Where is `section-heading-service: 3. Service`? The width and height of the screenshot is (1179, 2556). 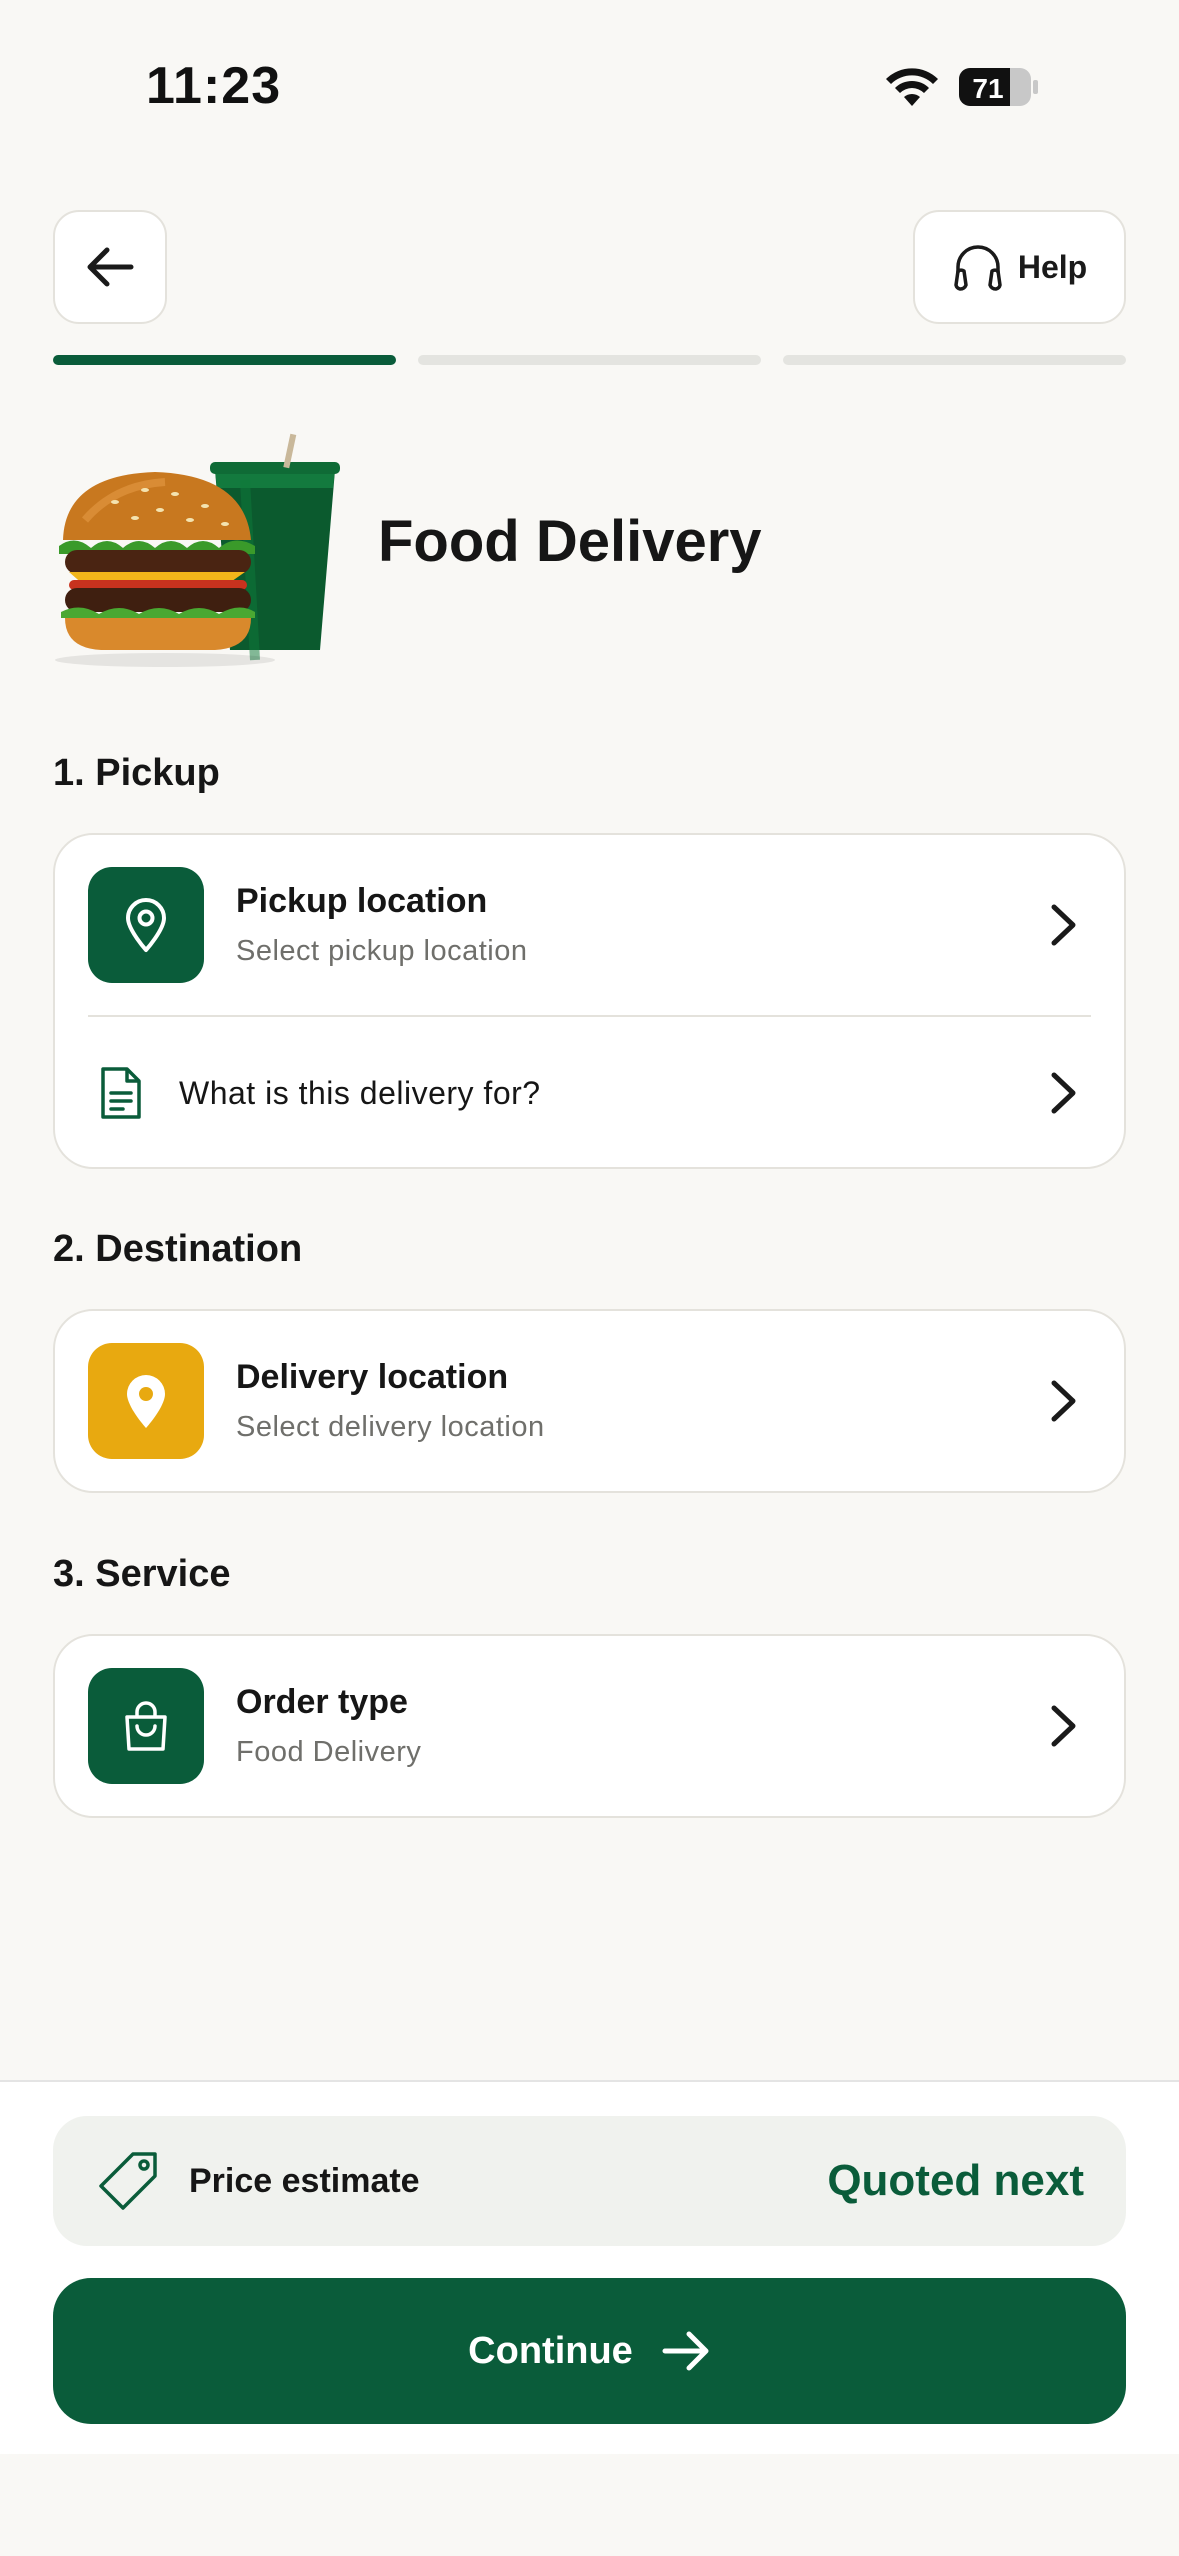 section-heading-service: 3. Service is located at coordinates (142, 1574).